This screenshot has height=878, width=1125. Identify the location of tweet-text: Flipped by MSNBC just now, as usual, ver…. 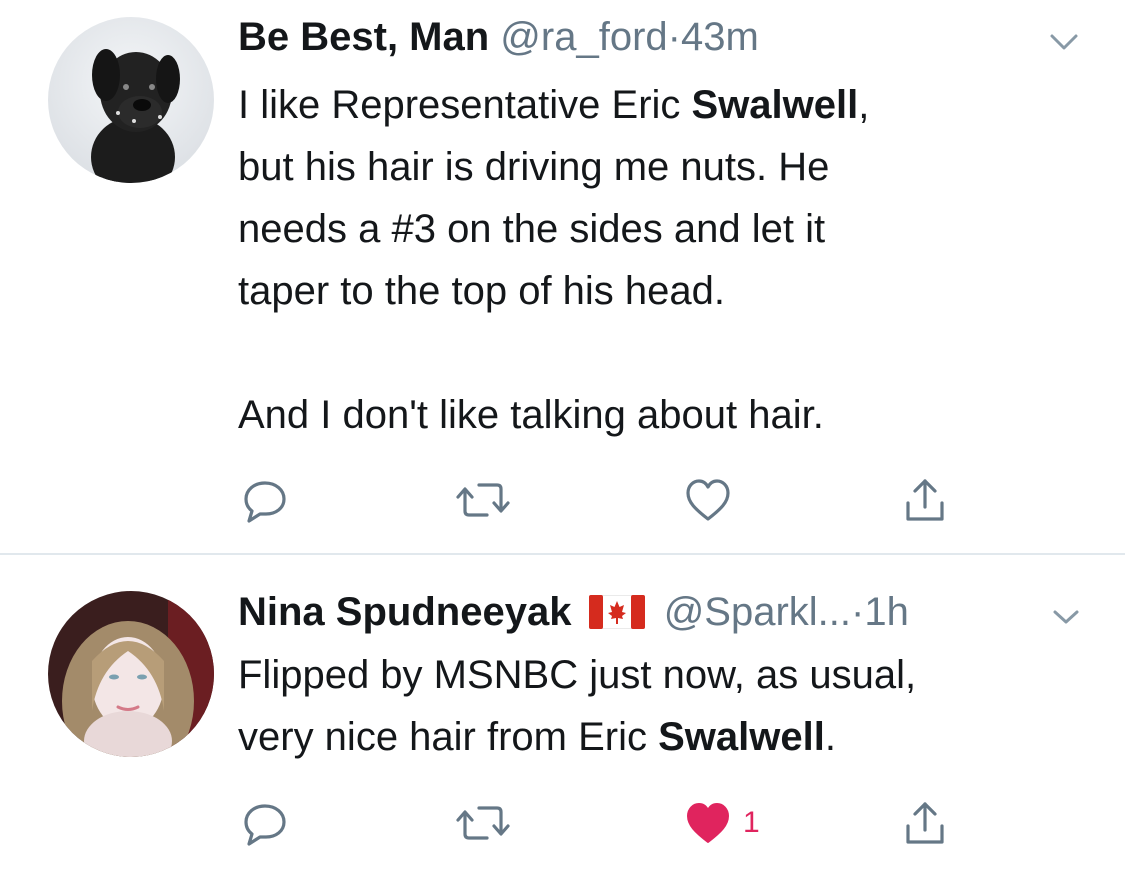
(577, 706).